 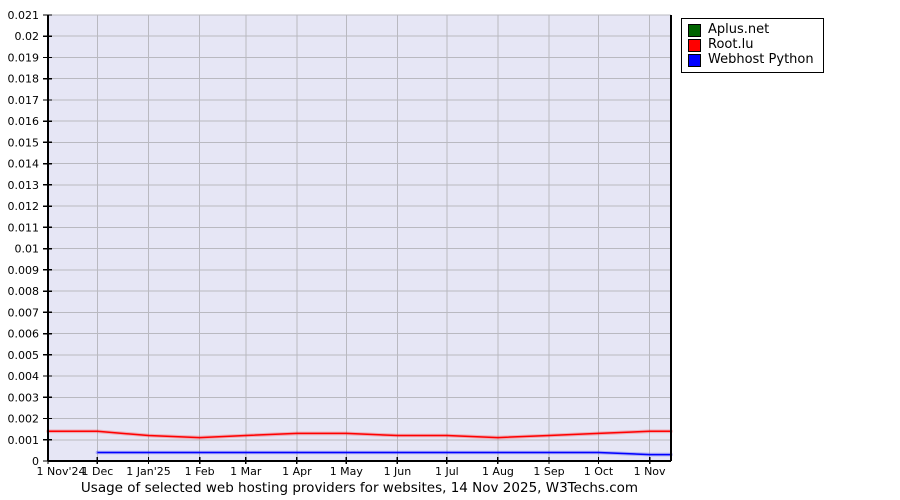 What do you see at coordinates (24, 376) in the screenshot?
I see `y-tick-label: 0.004` at bounding box center [24, 376].